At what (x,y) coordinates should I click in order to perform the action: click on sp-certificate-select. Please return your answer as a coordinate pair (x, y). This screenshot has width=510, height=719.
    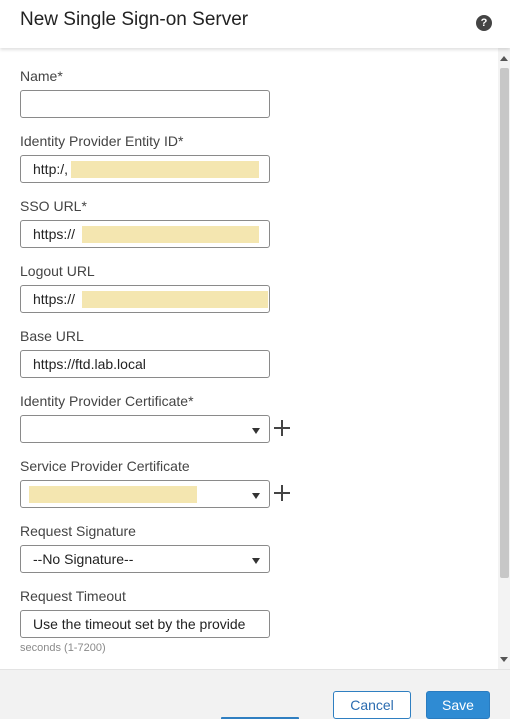
    Looking at the image, I should click on (145, 494).